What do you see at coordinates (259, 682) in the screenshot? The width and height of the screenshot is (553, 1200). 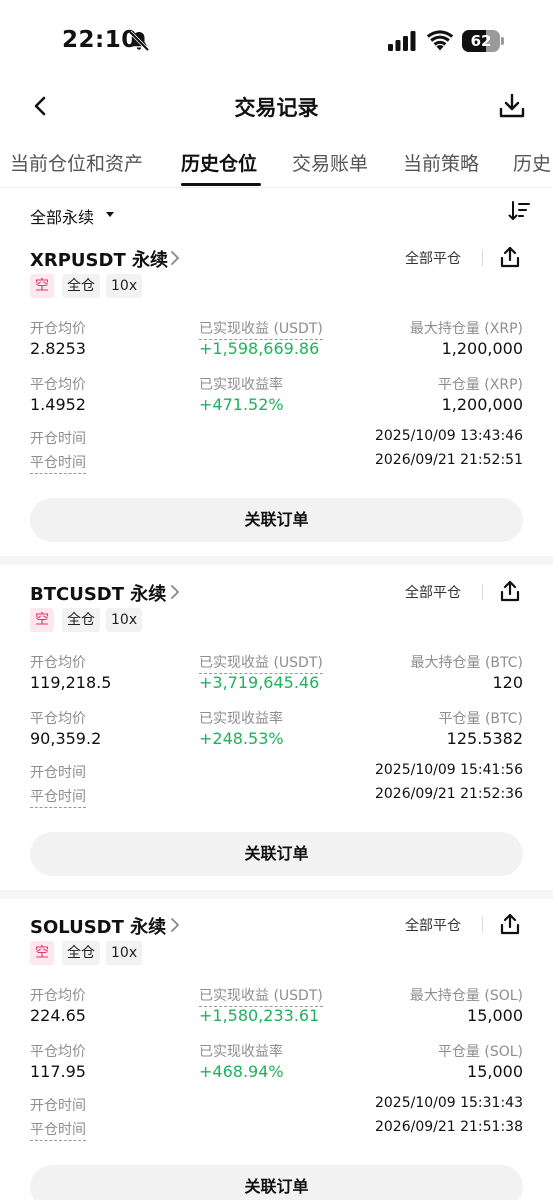 I see `realized-pnl-value: +3,719,645.46` at bounding box center [259, 682].